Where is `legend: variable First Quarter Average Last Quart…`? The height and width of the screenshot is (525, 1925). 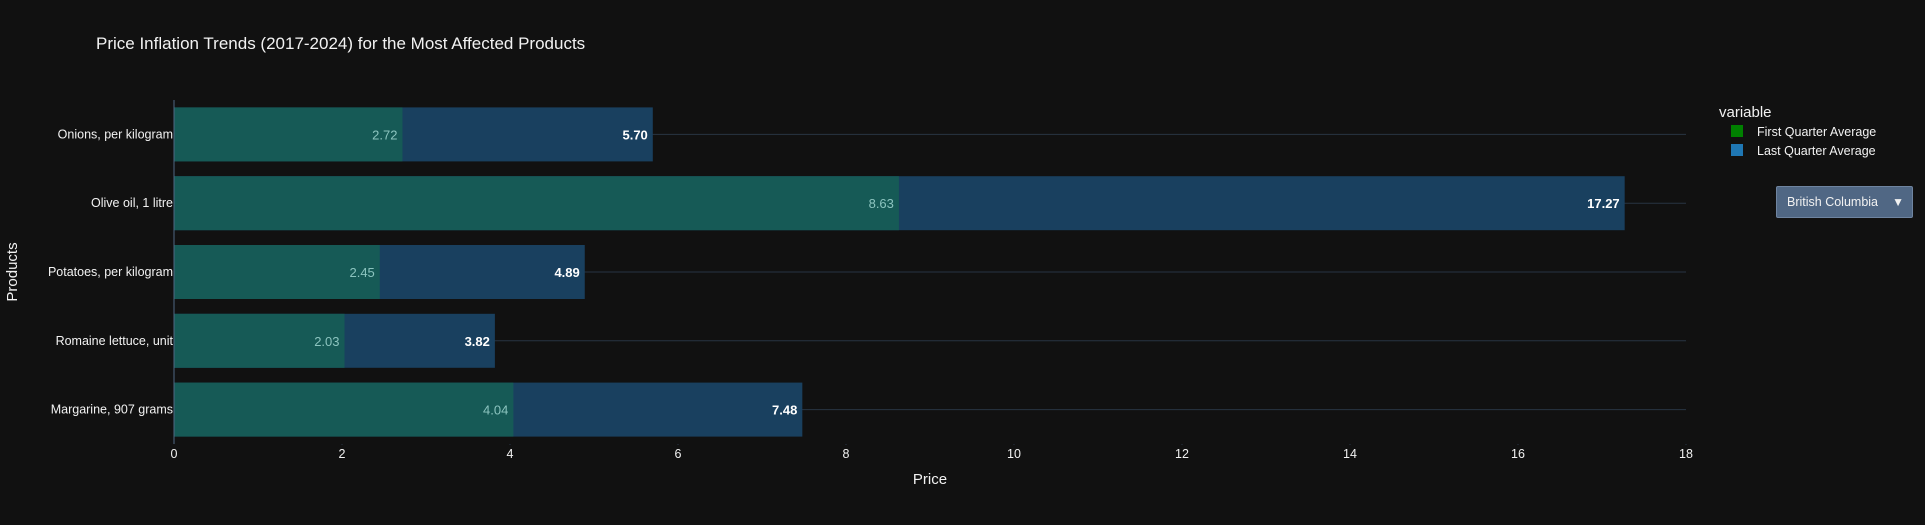 legend: variable First Quarter Average Last Quart… is located at coordinates (1797, 131).